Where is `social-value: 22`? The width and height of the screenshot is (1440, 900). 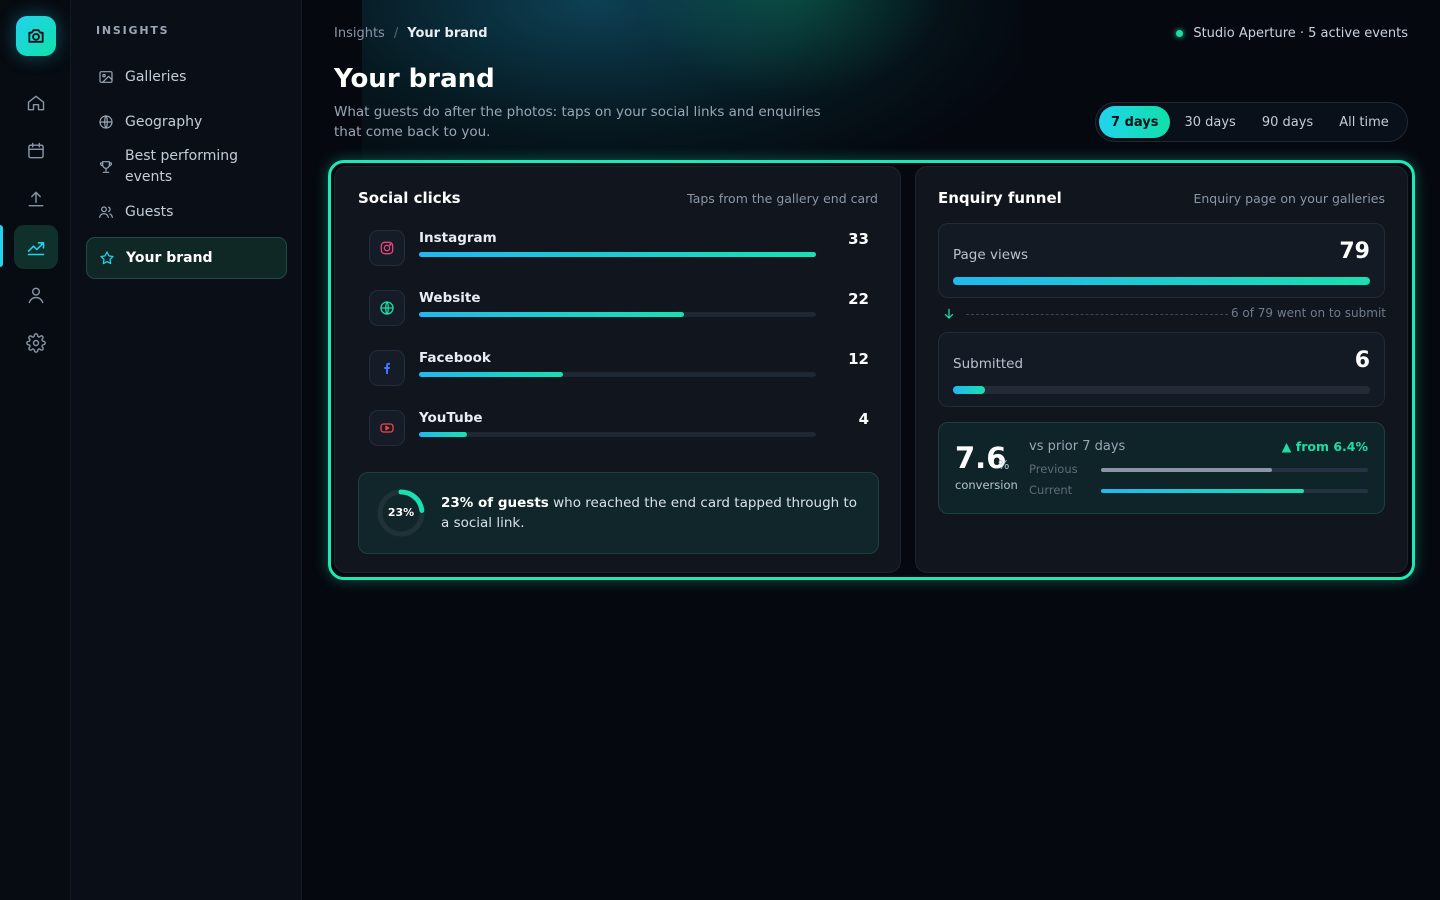 social-value: 22 is located at coordinates (858, 299).